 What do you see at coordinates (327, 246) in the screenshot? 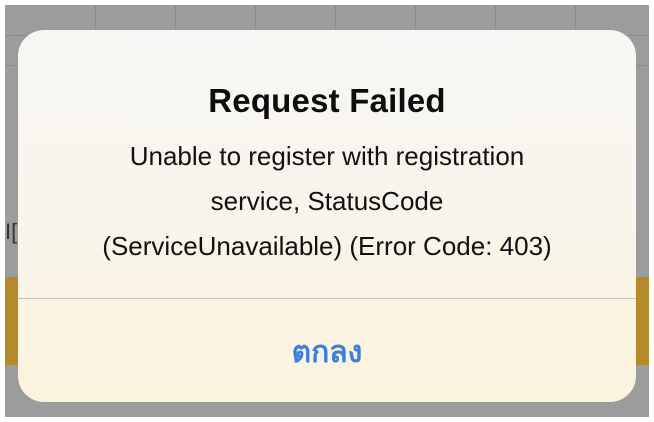
I see `alert-message-line: (ServiceUnavailable) (Error Code: 403)` at bounding box center [327, 246].